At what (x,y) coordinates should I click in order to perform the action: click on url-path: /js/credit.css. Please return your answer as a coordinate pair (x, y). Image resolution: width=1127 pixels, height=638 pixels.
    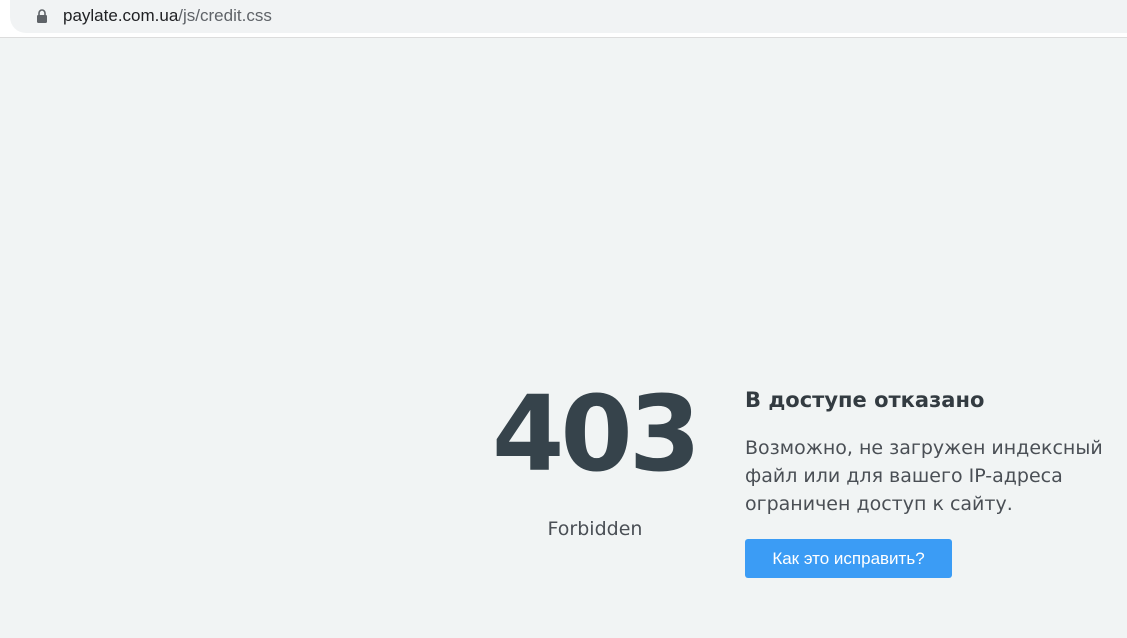
    Looking at the image, I should click on (225, 15).